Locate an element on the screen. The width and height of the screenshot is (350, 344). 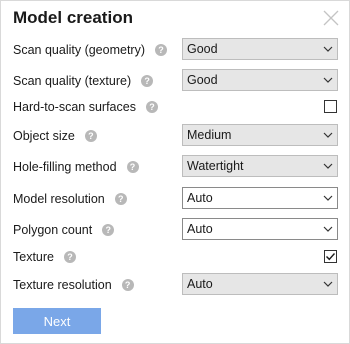
field-row-scan-quality-geometry: Scan quality (geometry) ? Good is located at coordinates (175, 50).